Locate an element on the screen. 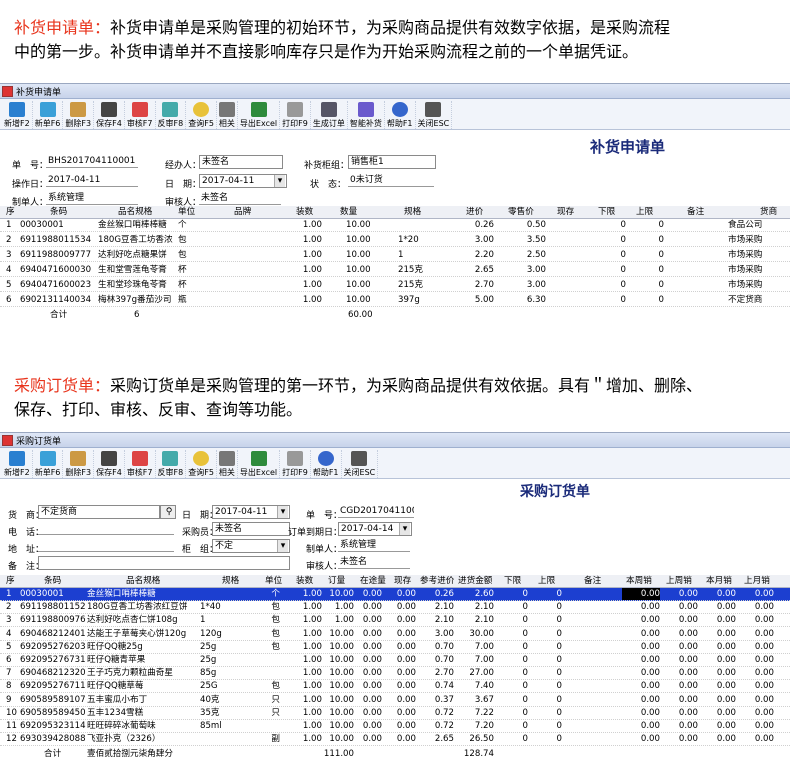 The height and width of the screenshot is (779, 790). col-barcode: 条码 is located at coordinates (52, 581).